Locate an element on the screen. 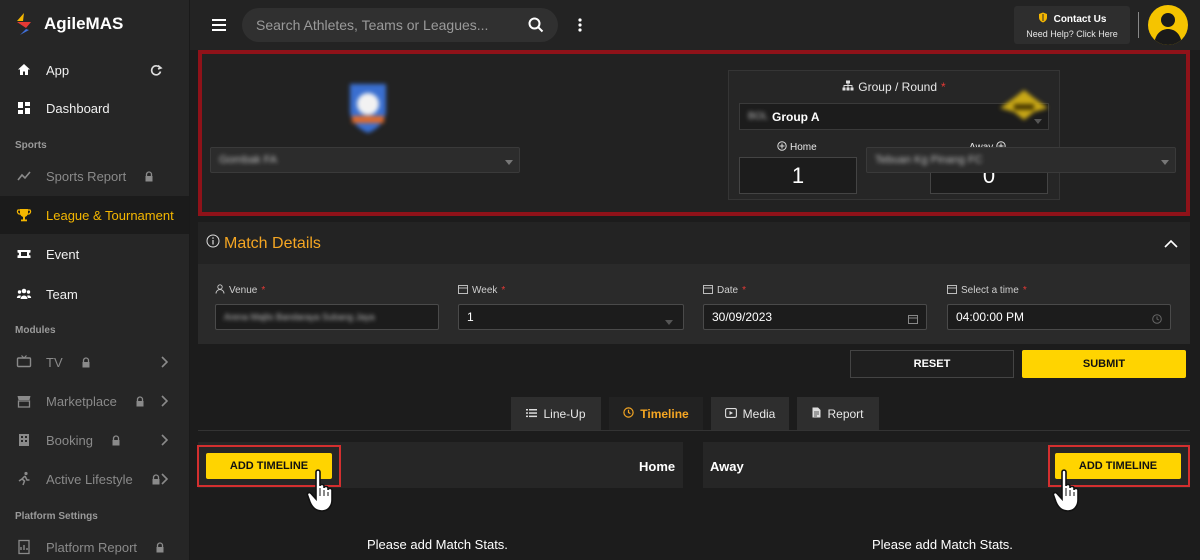  match-details-header: Match Details is located at coordinates (694, 243).